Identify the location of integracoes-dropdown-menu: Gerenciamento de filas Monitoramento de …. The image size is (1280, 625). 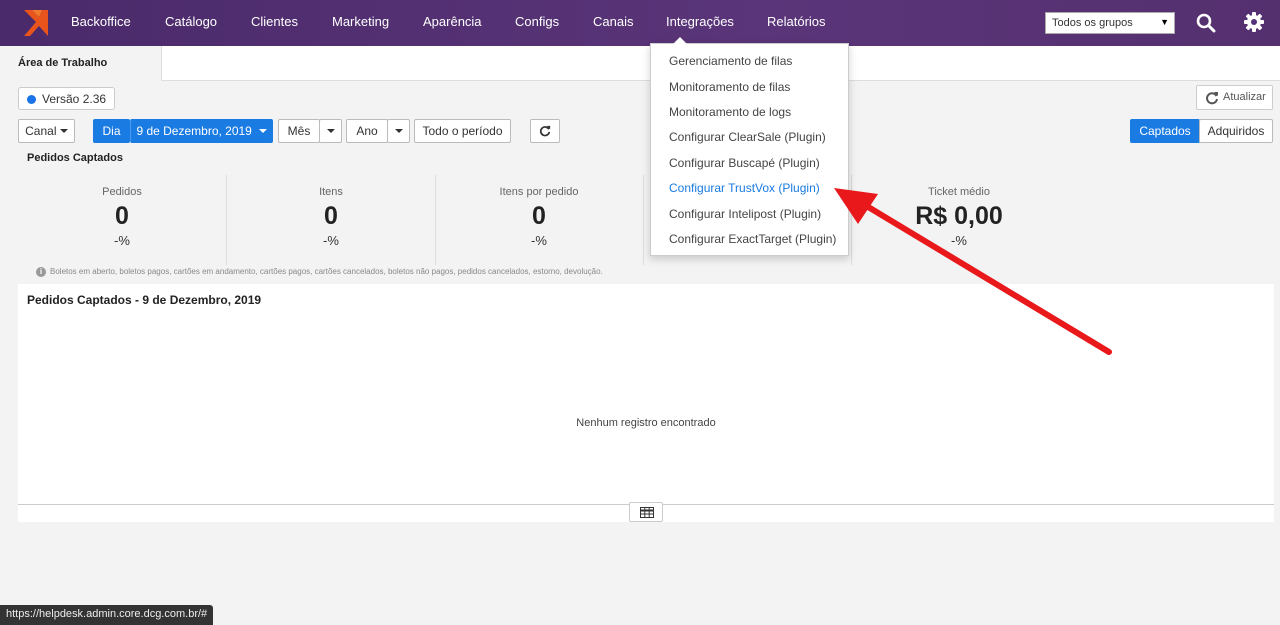
(749, 146).